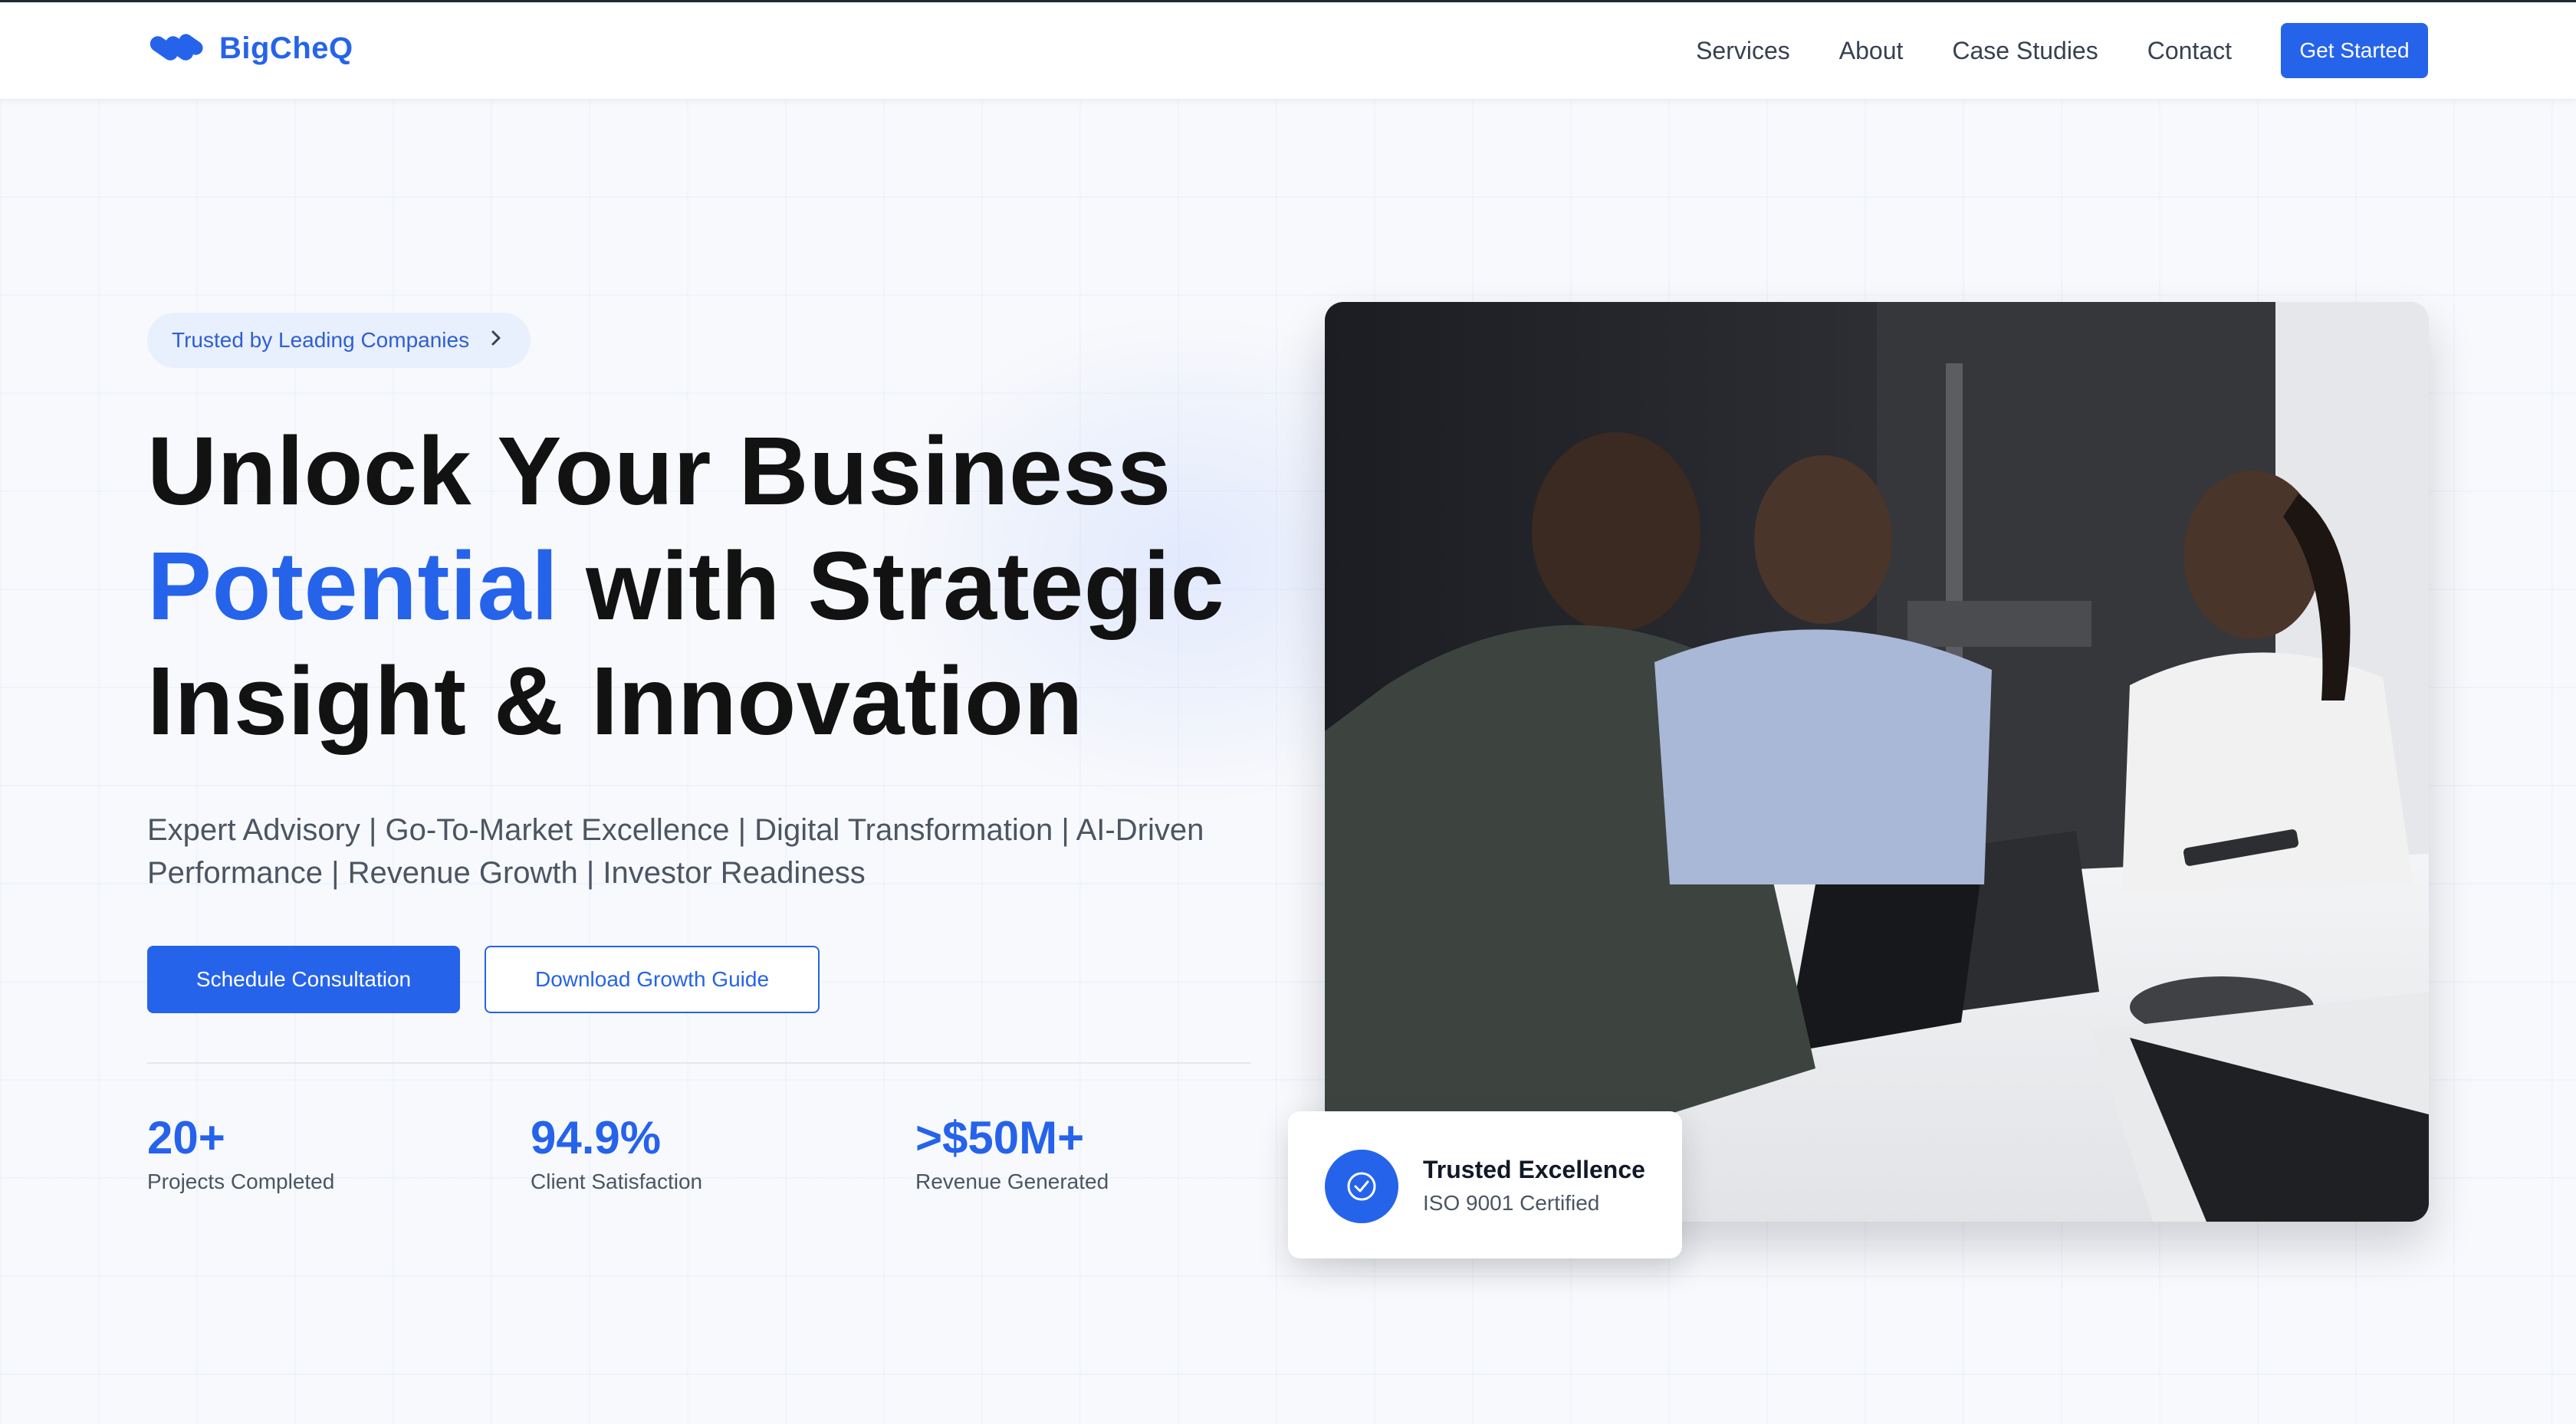 The image size is (2576, 1424). What do you see at coordinates (659, 471) in the screenshot?
I see `headline-line-1: Unlock Your Business` at bounding box center [659, 471].